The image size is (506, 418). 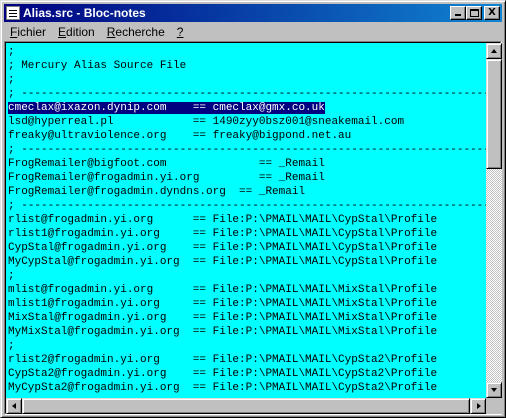 I want to click on line-text: FrogRemailer@frogadmin.yi.org == _Remail, so click(x=166, y=178).